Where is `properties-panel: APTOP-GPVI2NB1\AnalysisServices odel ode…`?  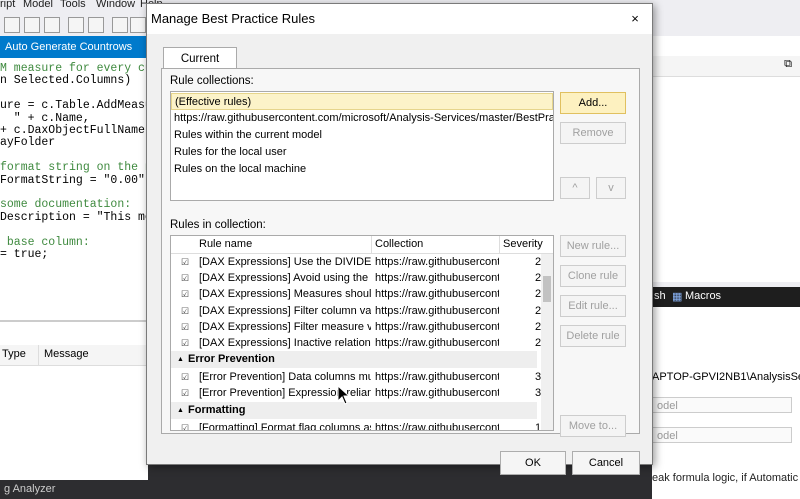 properties-panel: APTOP-GPVI2NB1\AnalysisServices odel ode… is located at coordinates (726, 394).